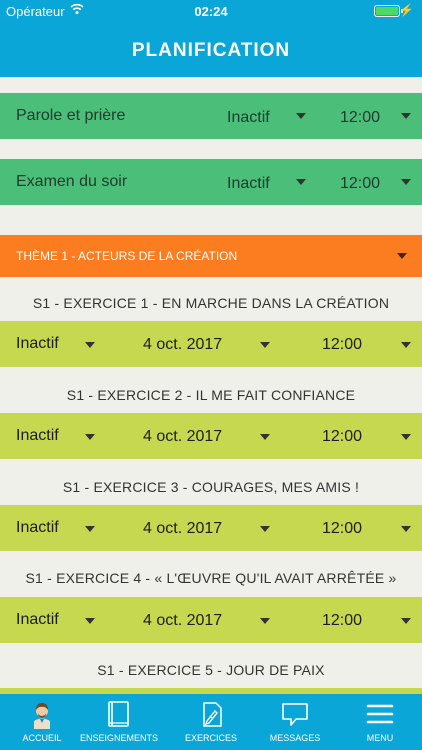  I want to click on status-bar: Opérateur 02:24 ⚡, so click(211, 11).